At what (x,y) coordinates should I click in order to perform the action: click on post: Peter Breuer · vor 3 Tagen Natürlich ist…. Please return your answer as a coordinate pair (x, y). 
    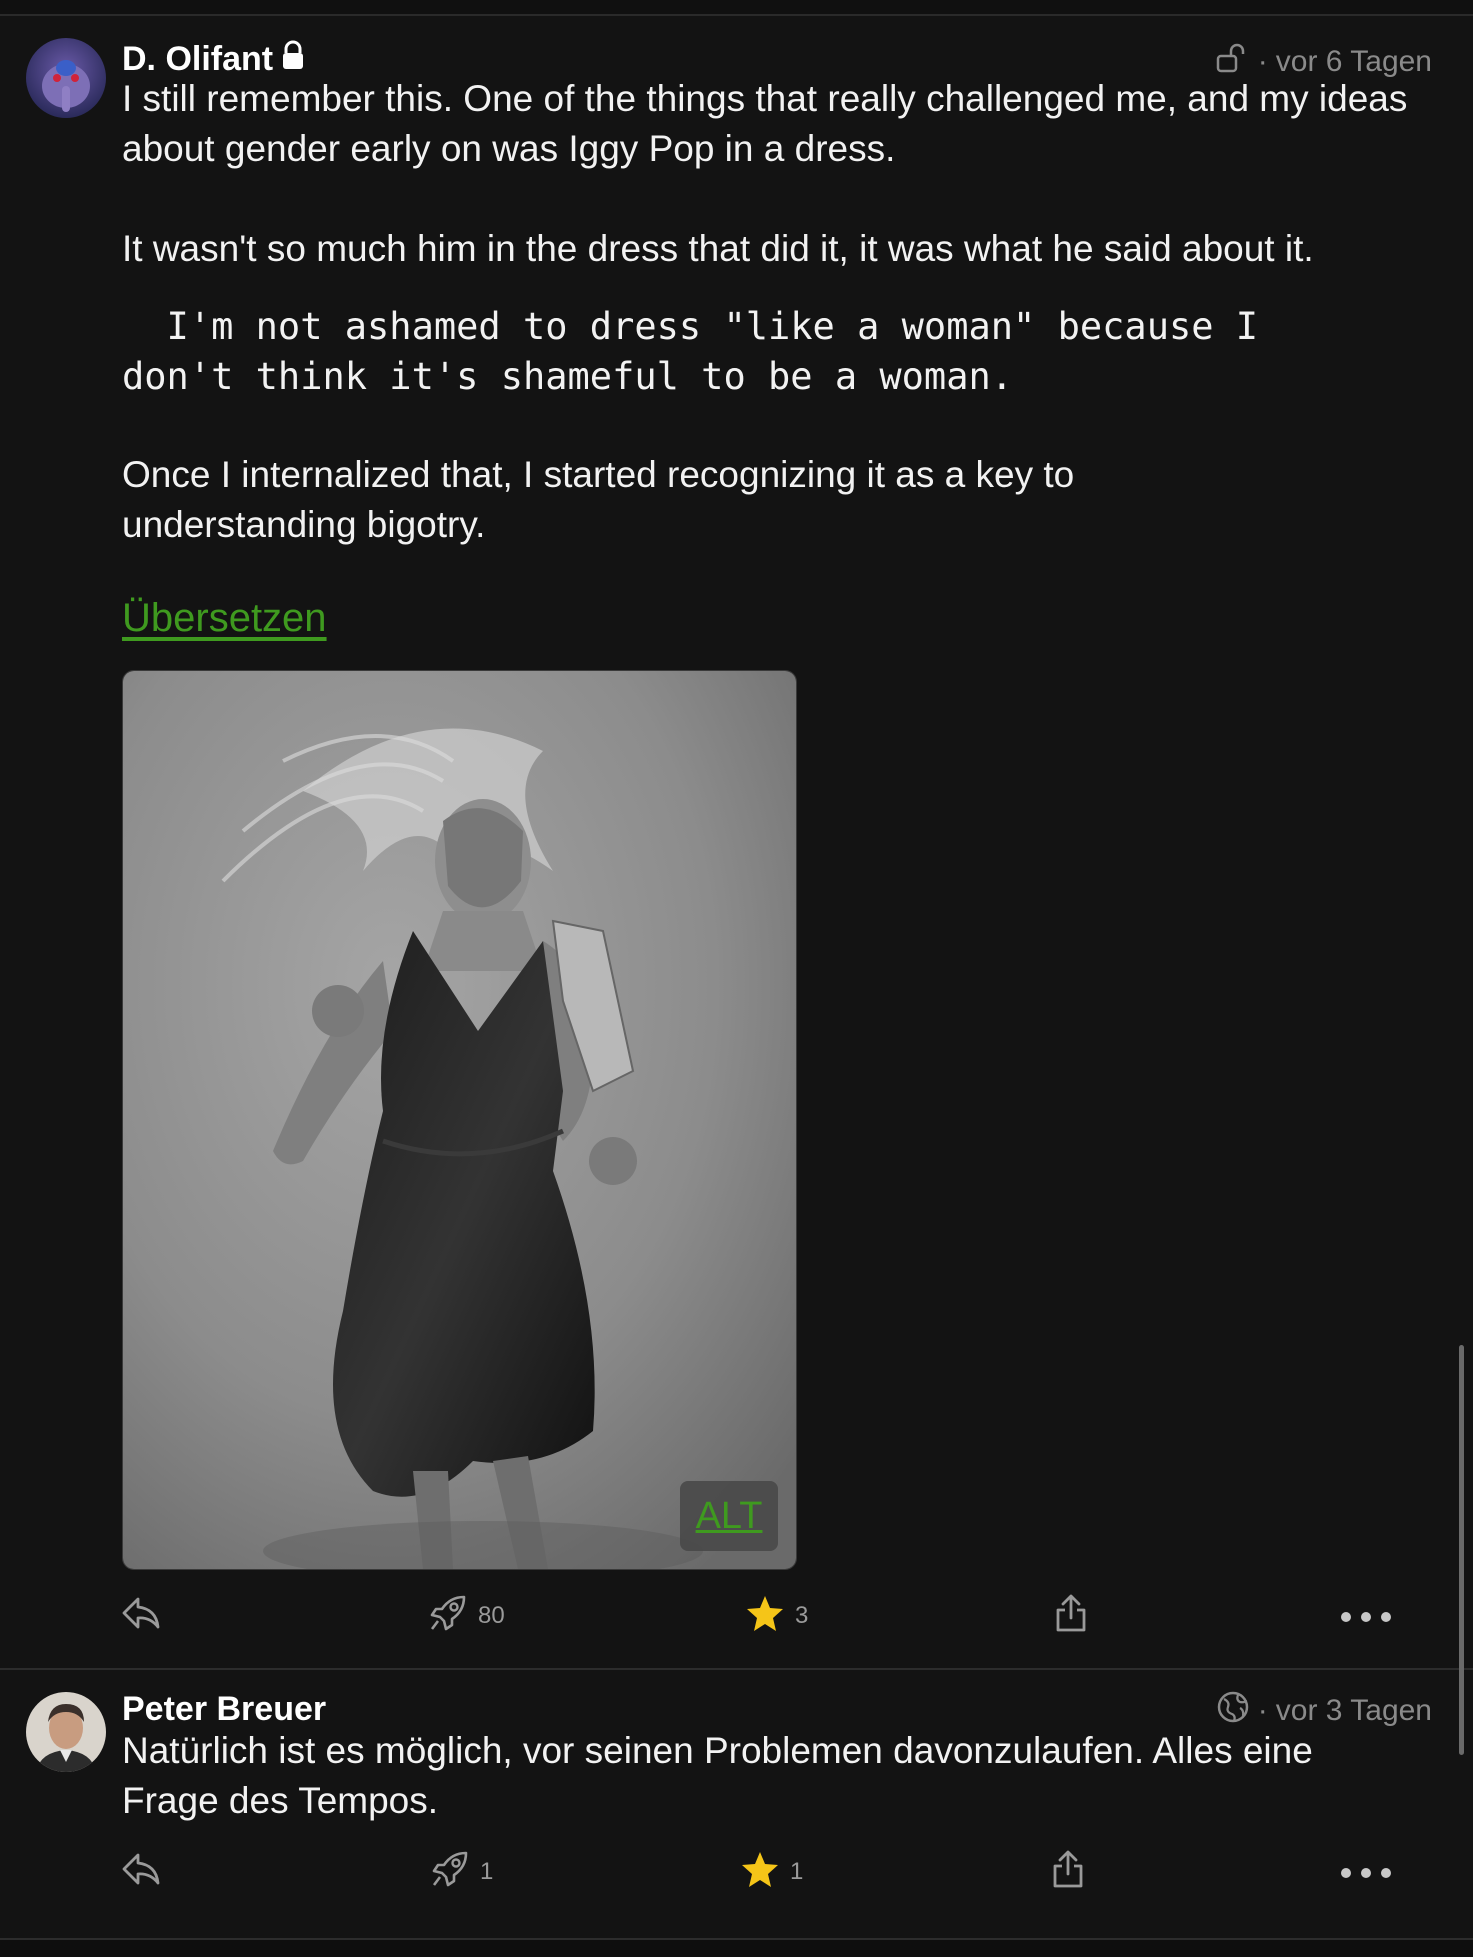
    Looking at the image, I should click on (736, 1805).